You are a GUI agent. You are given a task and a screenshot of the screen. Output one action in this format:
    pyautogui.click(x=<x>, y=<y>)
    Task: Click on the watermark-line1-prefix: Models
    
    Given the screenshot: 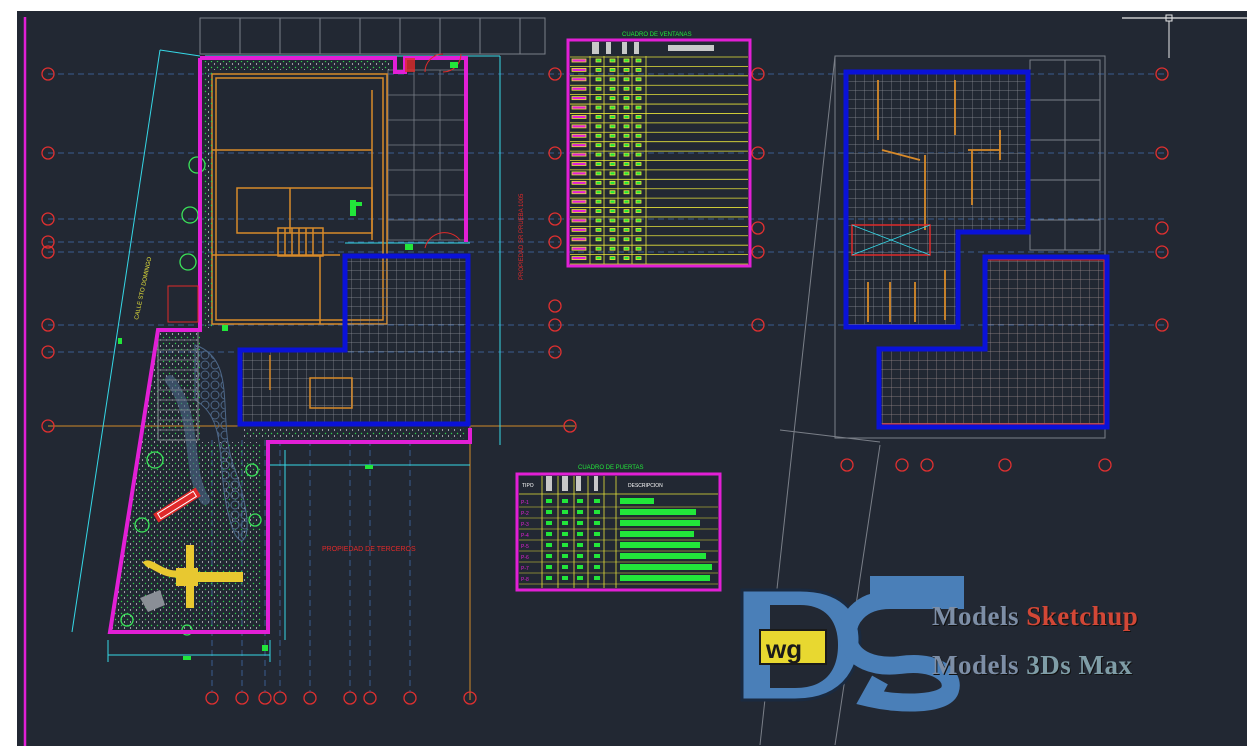 What is the action you would take?
    pyautogui.click(x=979, y=616)
    